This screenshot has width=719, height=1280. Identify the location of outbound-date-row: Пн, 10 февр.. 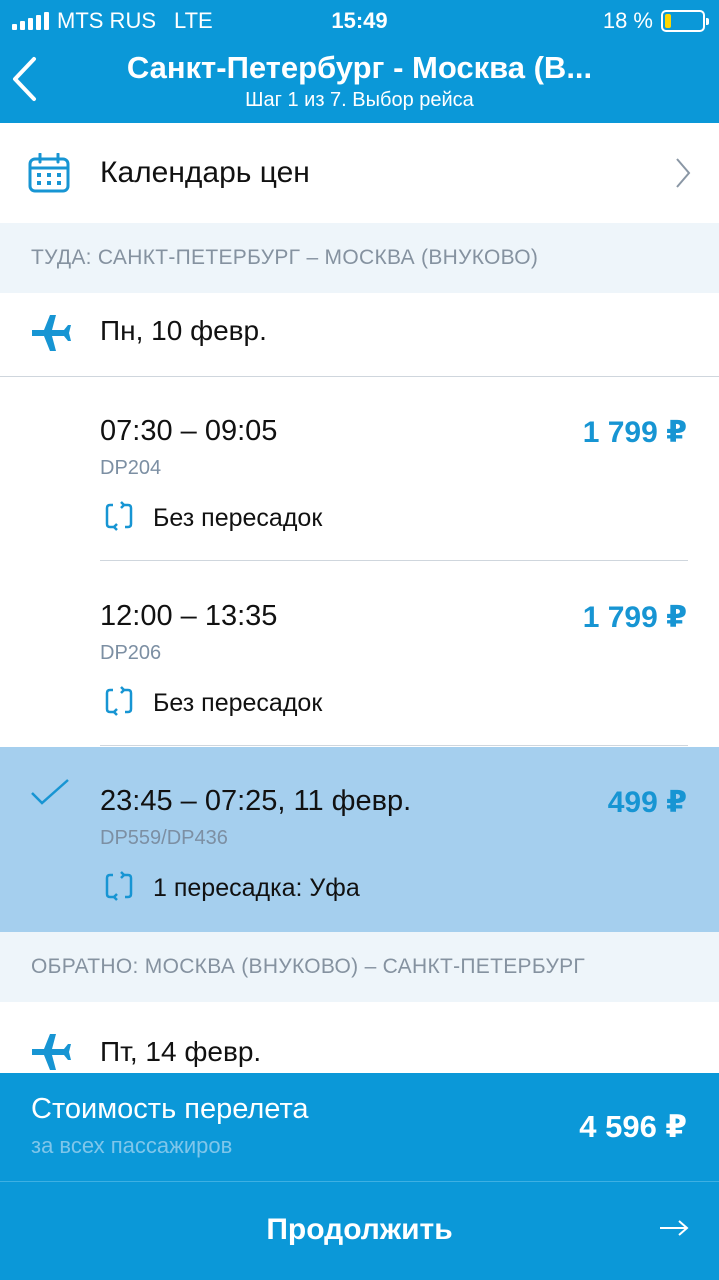
(359, 335).